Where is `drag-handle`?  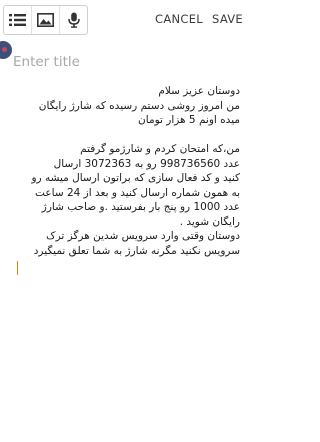
drag-handle is located at coordinates (6, 50).